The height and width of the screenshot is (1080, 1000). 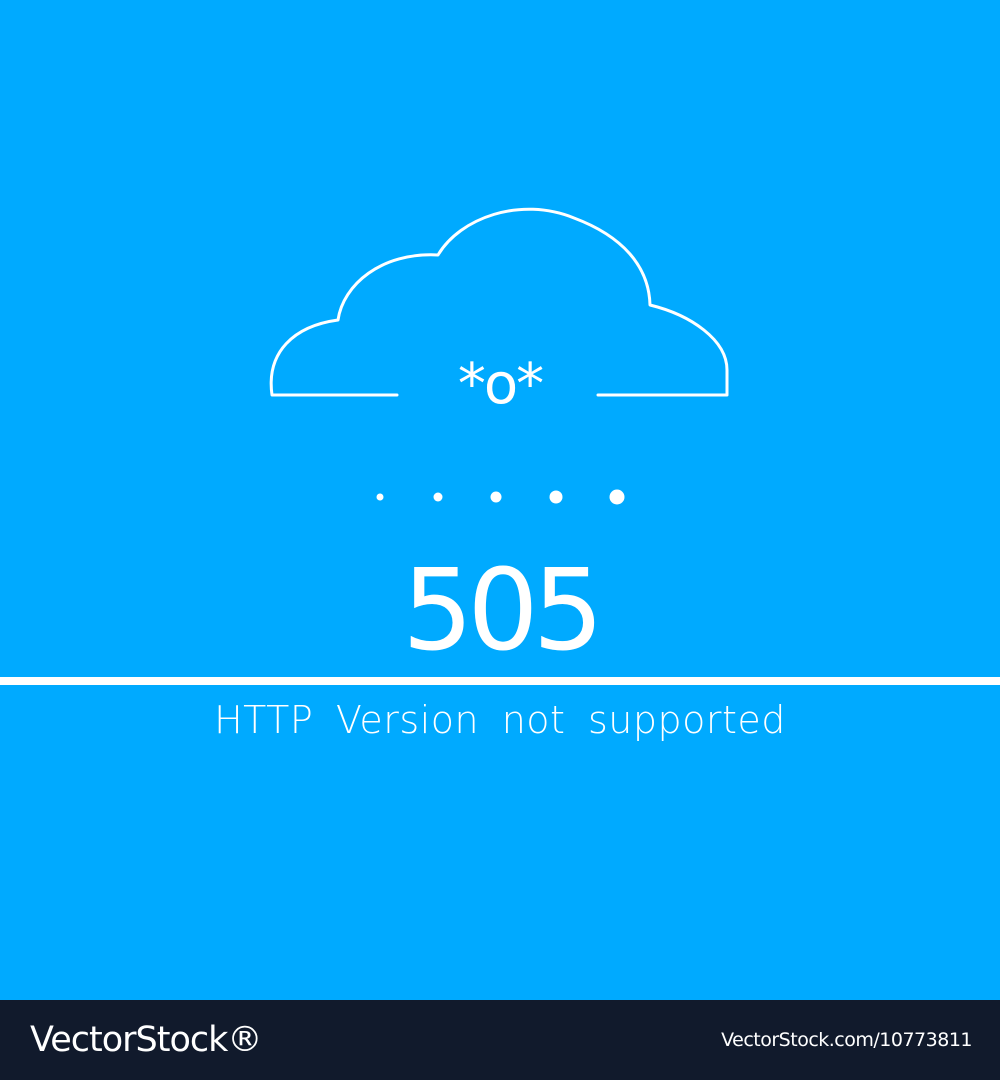 I want to click on error-code: 505, so click(x=503, y=611).